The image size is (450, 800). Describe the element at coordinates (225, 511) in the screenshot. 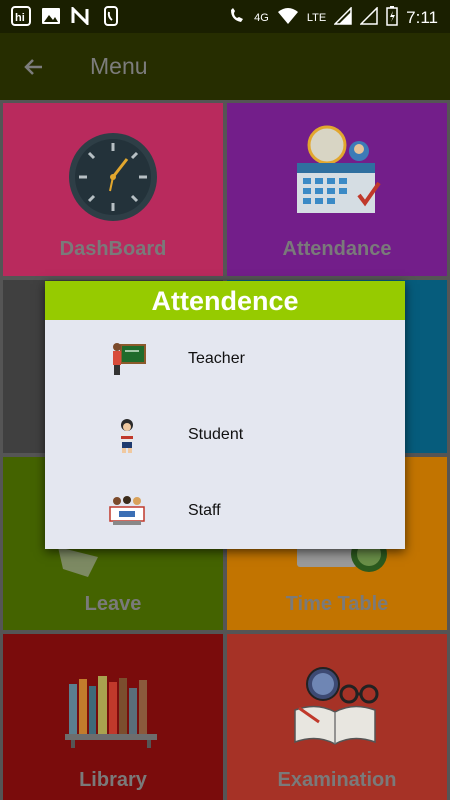

I see `staff-option: Staff` at that location.